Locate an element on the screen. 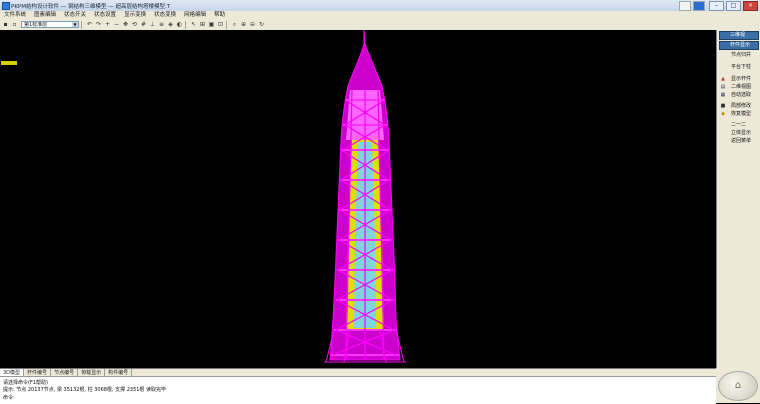  panel-item-label: 局部修改 is located at coordinates (741, 106).